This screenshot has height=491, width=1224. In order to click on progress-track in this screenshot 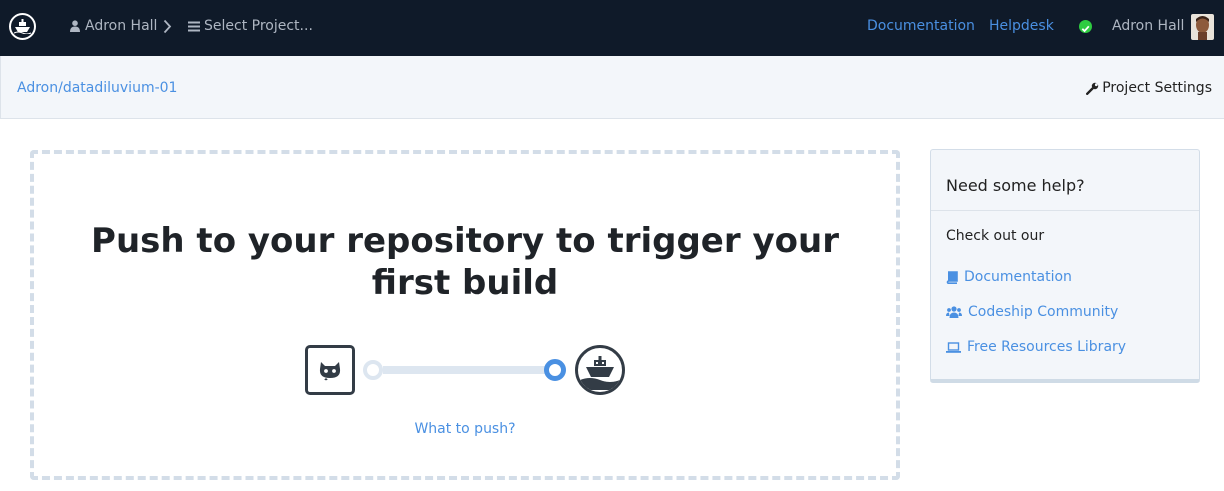, I will do `click(464, 370)`.